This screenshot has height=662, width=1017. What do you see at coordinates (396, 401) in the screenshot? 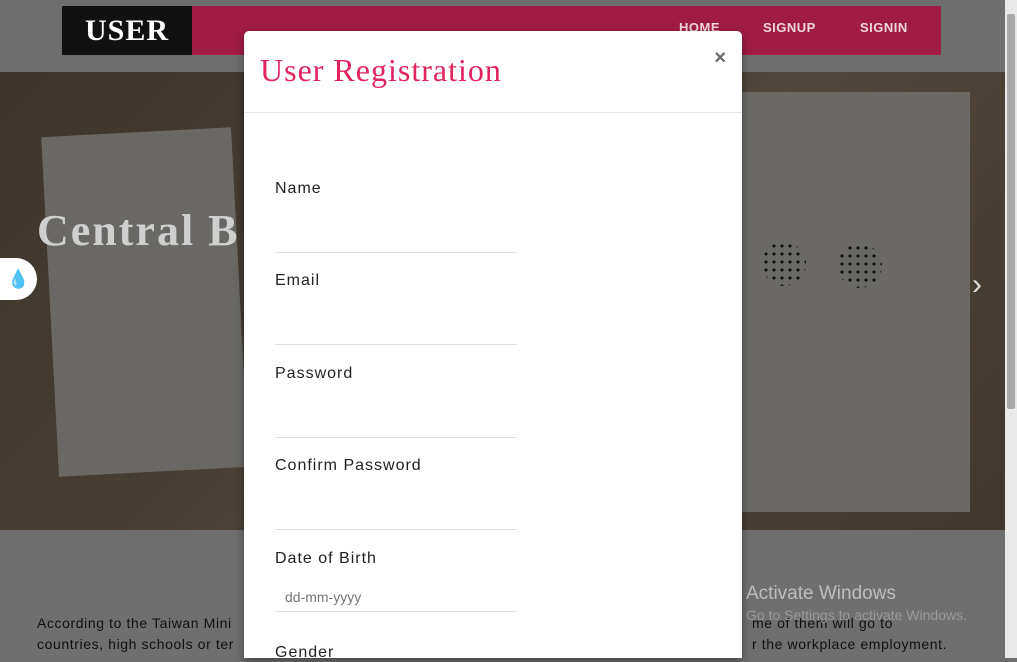
I see `password-field: Password` at bounding box center [396, 401].